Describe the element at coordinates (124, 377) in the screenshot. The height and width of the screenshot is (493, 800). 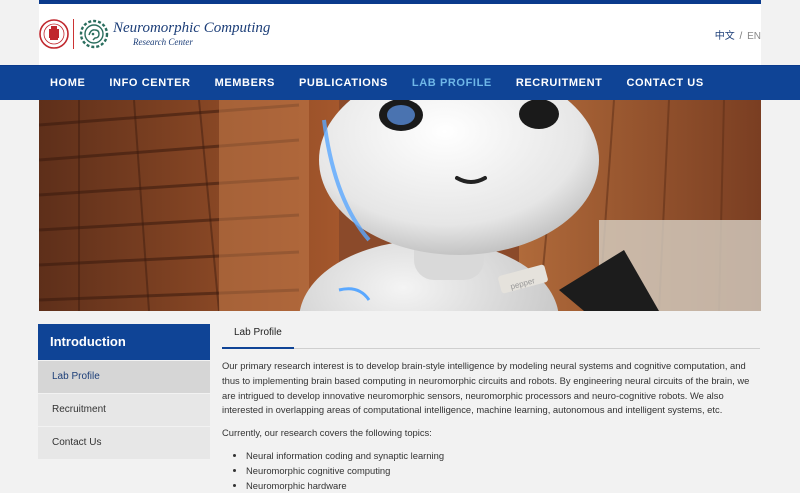
I see `sidebar-item-lab-profile: Lab Profile` at that location.